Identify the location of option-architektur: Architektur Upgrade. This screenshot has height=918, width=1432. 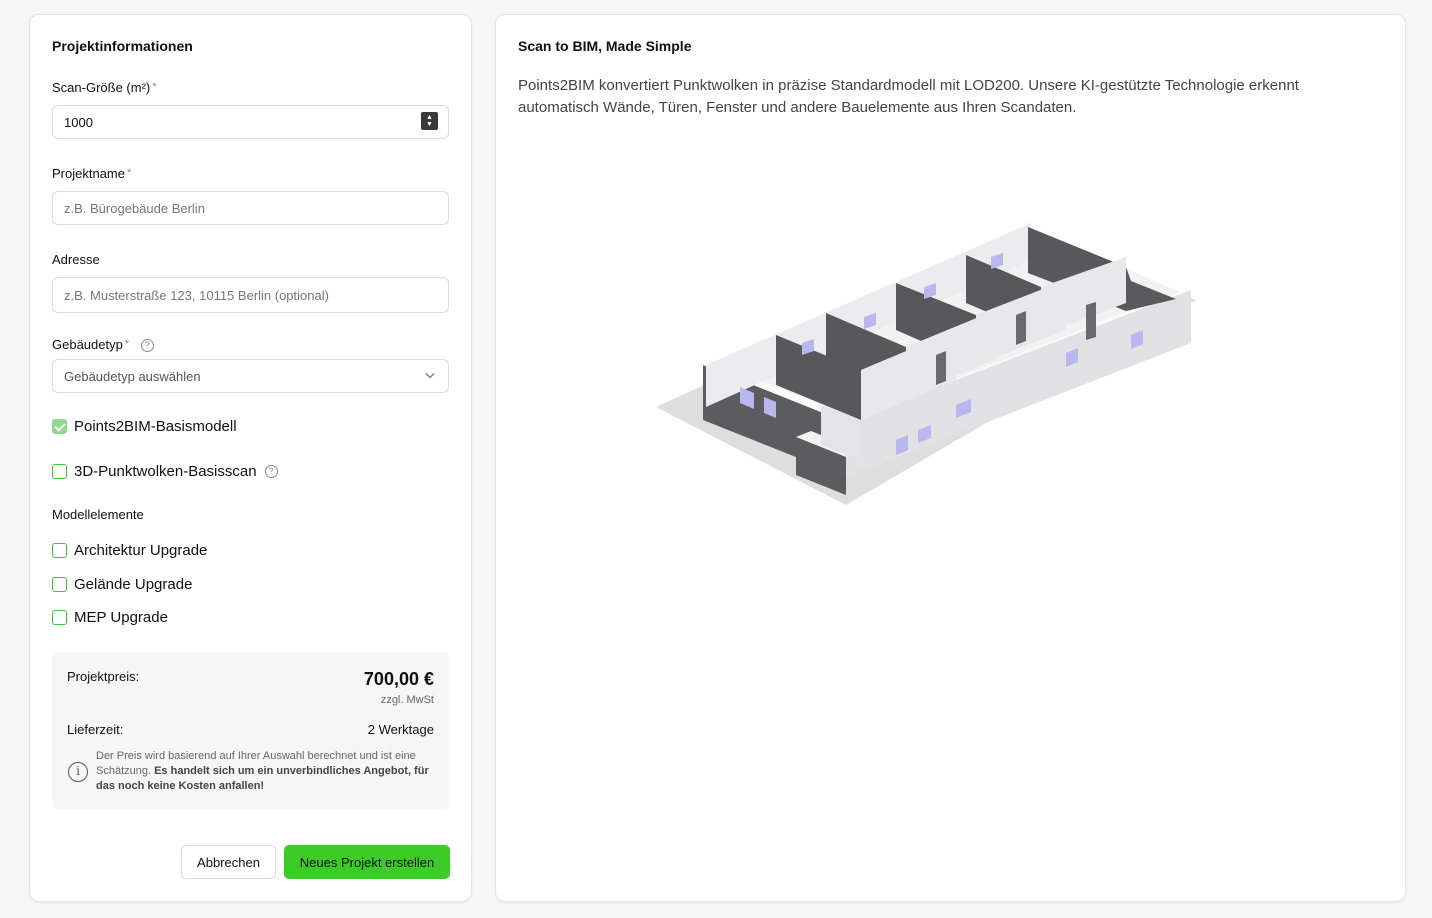
(129, 550).